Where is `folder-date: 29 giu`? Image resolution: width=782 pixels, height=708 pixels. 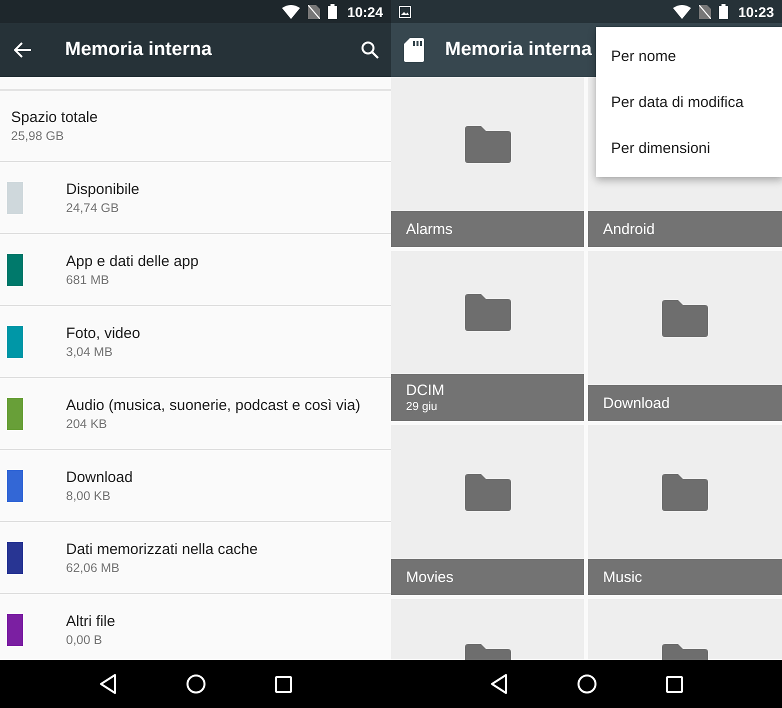 folder-date: 29 giu is located at coordinates (422, 407).